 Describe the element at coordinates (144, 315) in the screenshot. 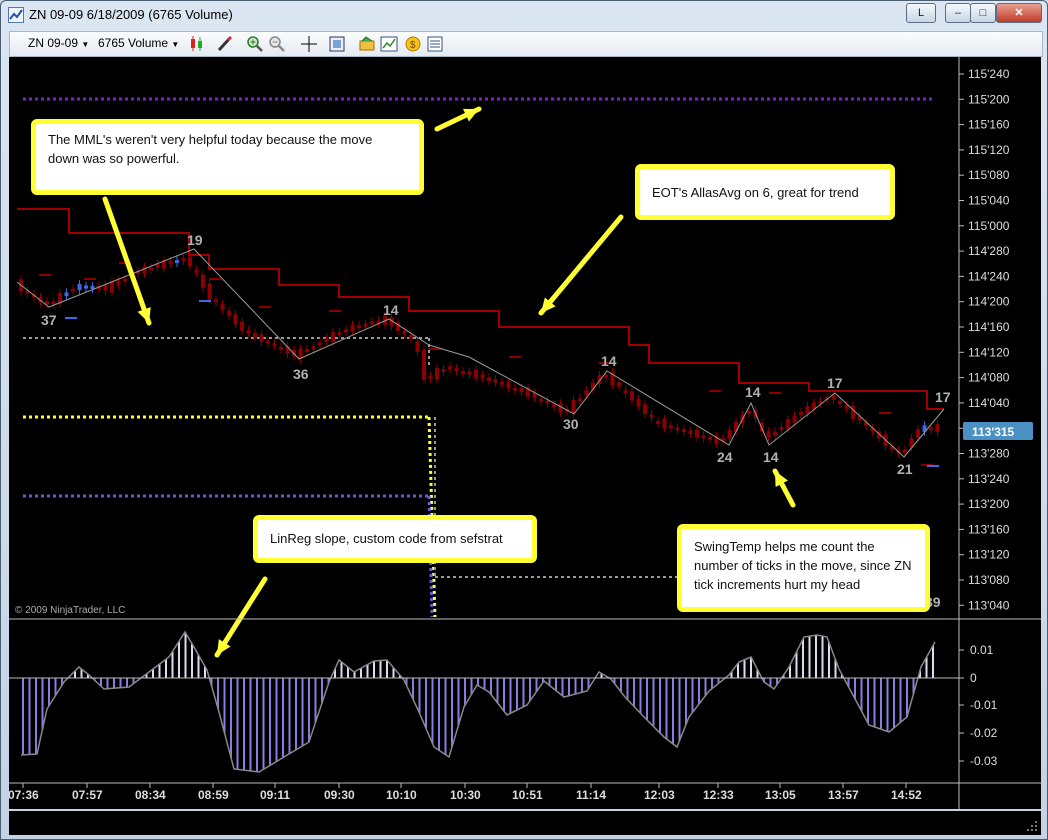

I see `arrow-to-mml-gray-head` at that location.